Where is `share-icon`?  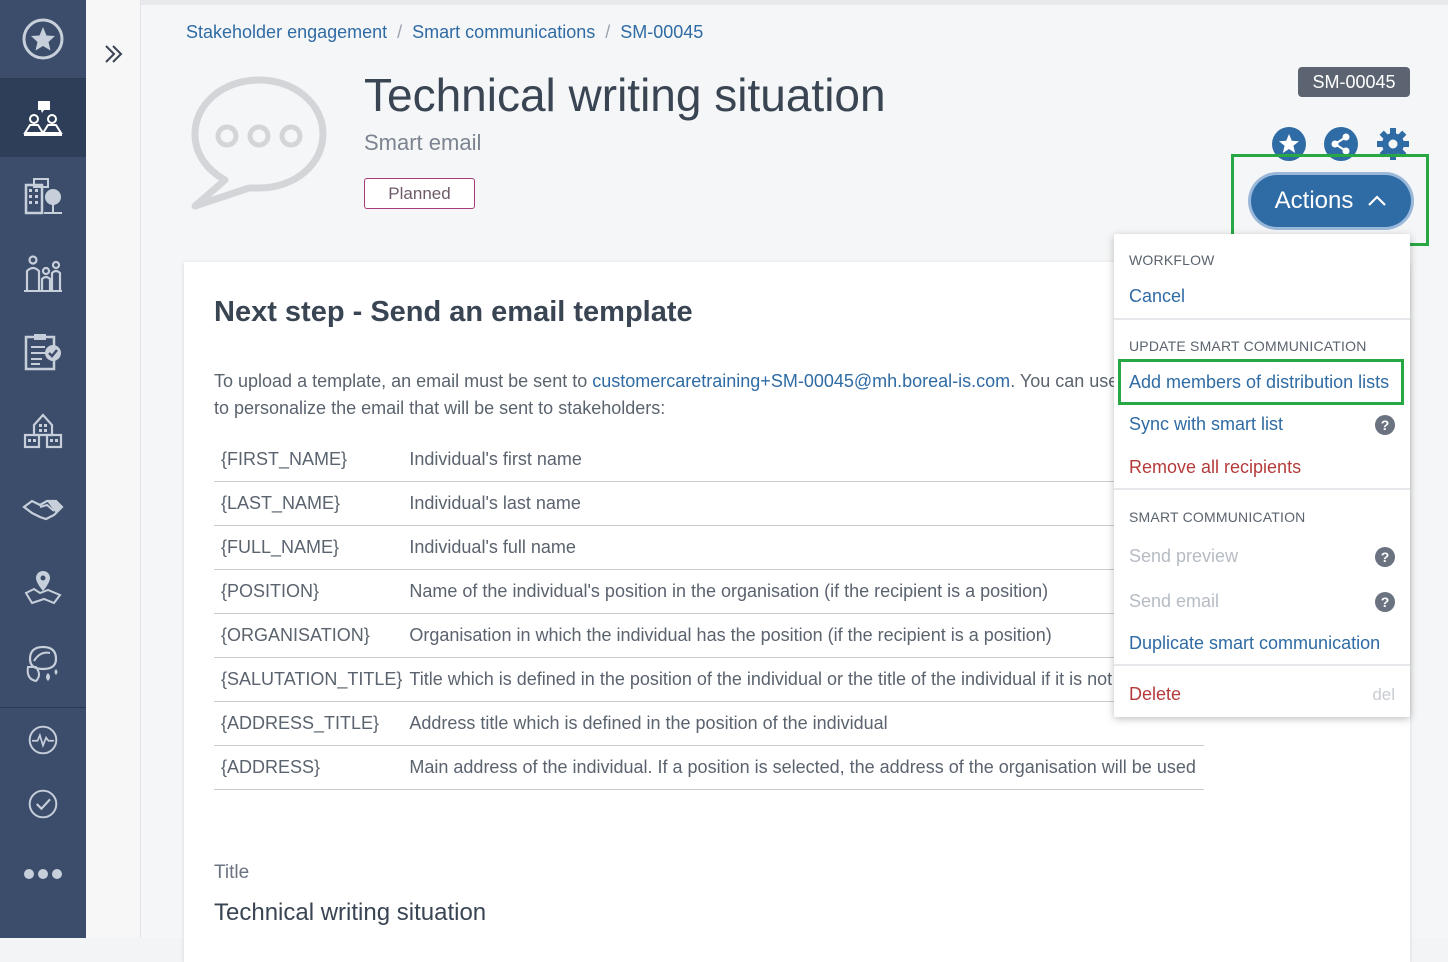
share-icon is located at coordinates (1341, 144).